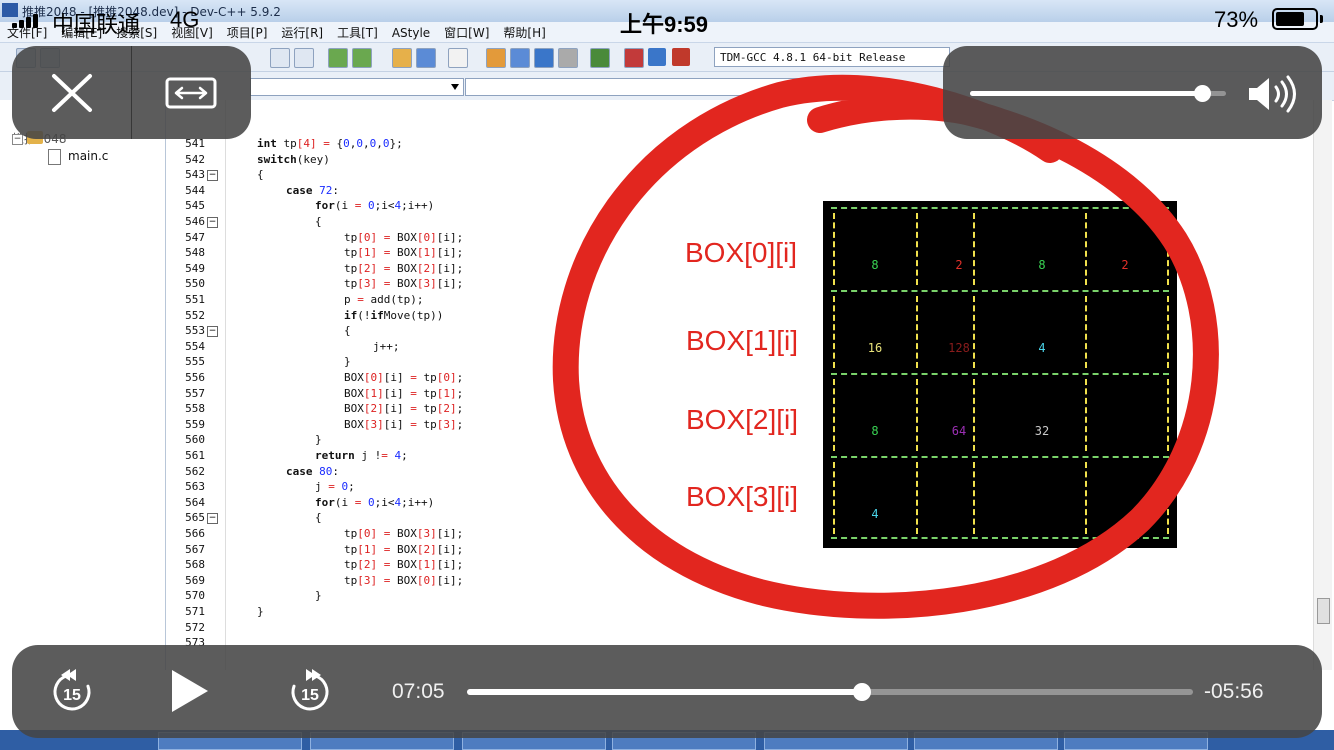 This screenshot has width=1334, height=750. What do you see at coordinates (195, 409) in the screenshot?
I see `line-number: 558` at bounding box center [195, 409].